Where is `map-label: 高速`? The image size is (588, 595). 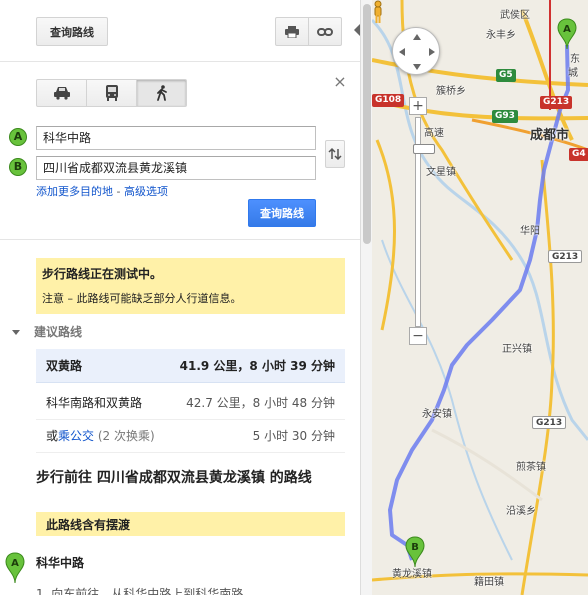
map-label: 高速 is located at coordinates (434, 133).